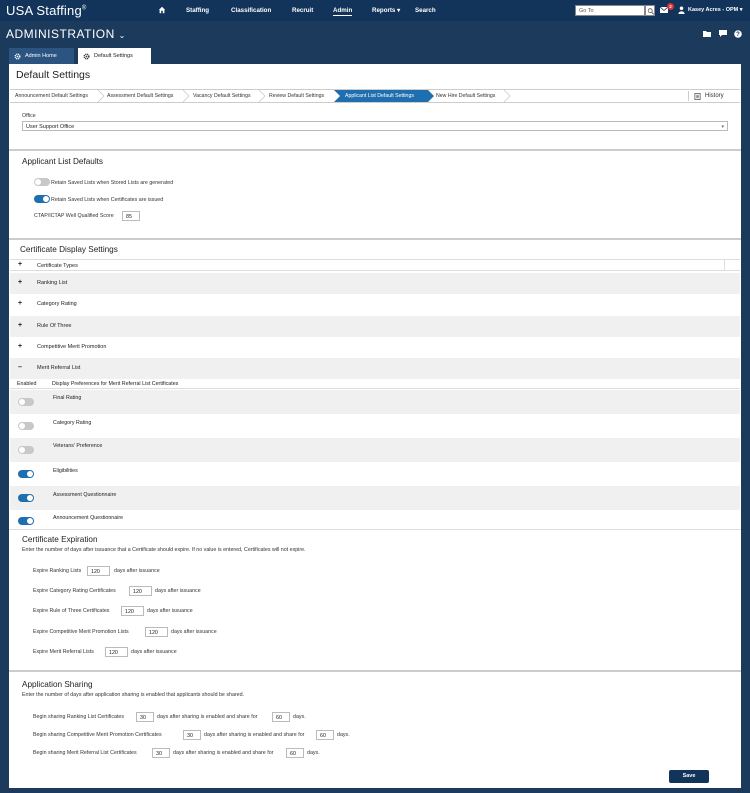  I want to click on office-label: Office, so click(29, 116).